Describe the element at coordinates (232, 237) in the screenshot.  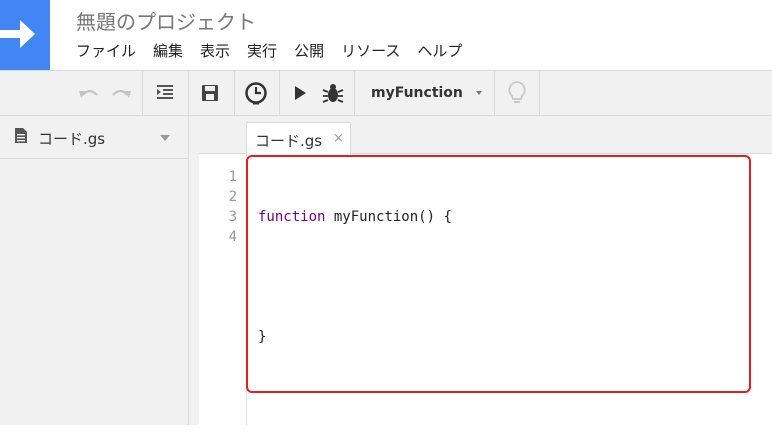
I see `line-number: 4` at that location.